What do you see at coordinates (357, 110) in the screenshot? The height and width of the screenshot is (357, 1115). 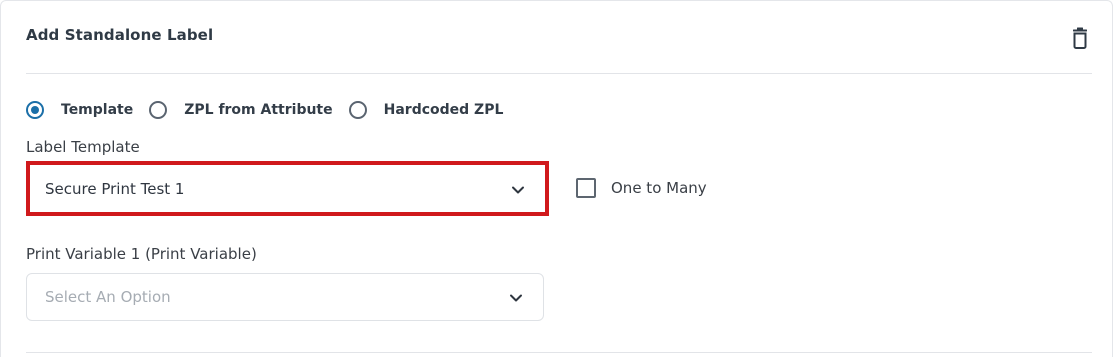 I see `radio-hardcoded-zpl-indicator` at bounding box center [357, 110].